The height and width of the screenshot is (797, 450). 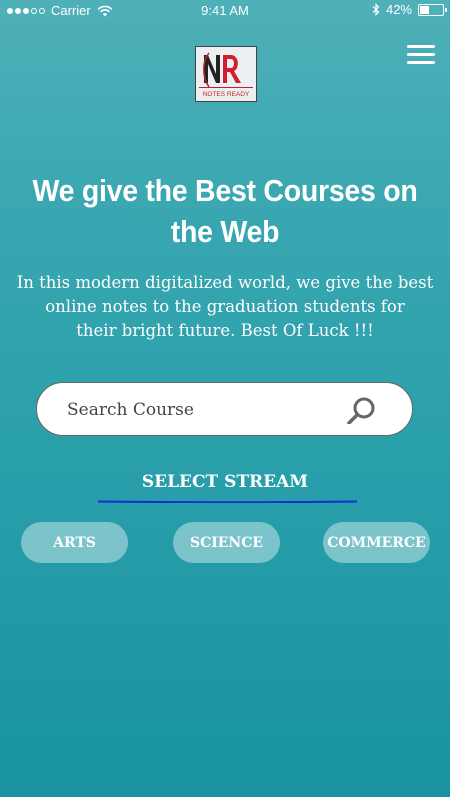 What do you see at coordinates (226, 94) in the screenshot?
I see `logo-subtitle: NOTES READY` at bounding box center [226, 94].